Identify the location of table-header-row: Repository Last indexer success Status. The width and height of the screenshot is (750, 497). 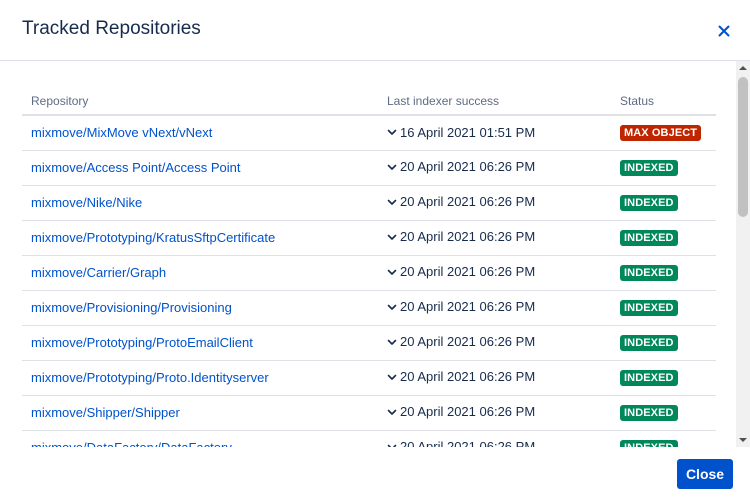
(369, 101).